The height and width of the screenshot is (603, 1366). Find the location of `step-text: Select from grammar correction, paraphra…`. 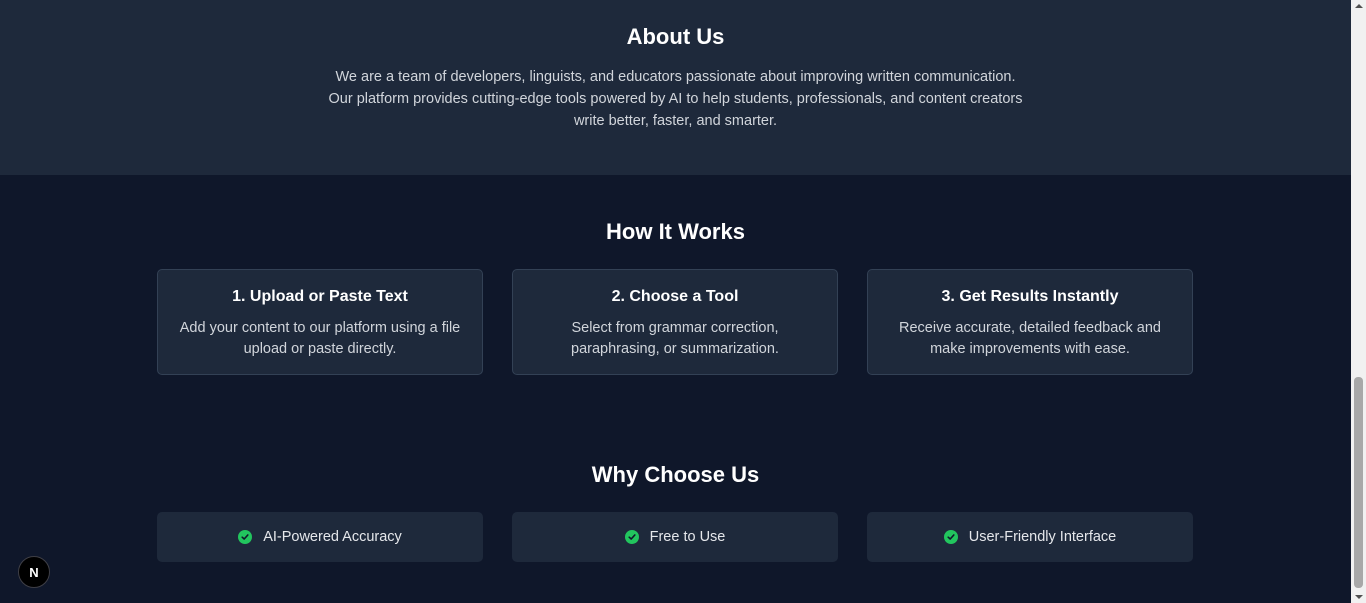

step-text: Select from grammar correction, paraphra… is located at coordinates (675, 338).